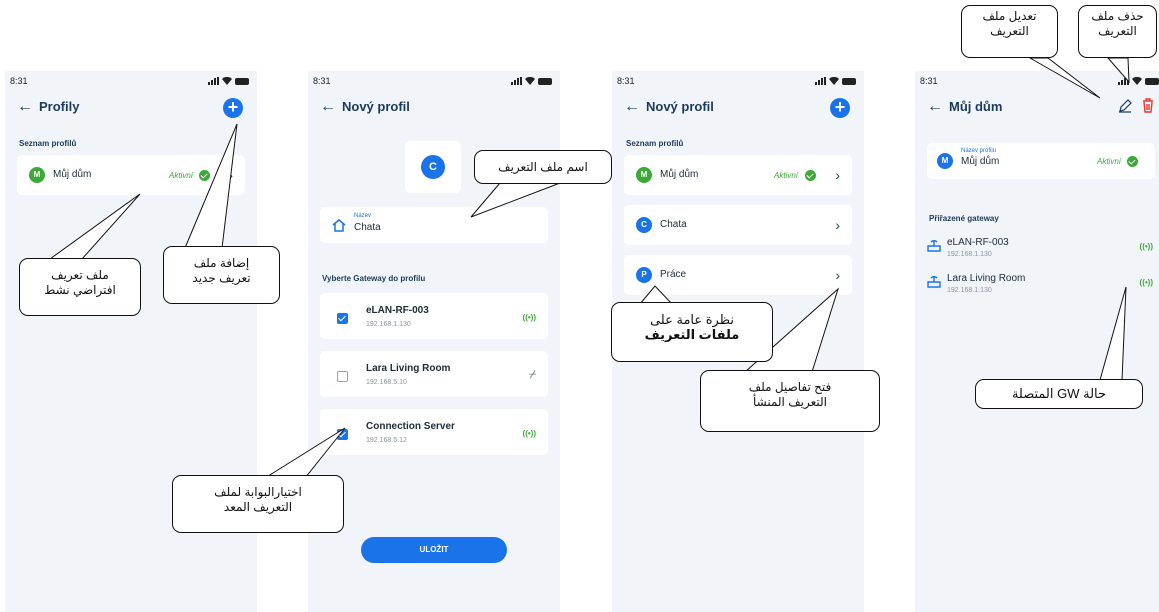 The image size is (1159, 612). Describe the element at coordinates (221, 275) in the screenshot. I see `callout-add-new: إضافة ملف تعريف جديد` at that location.